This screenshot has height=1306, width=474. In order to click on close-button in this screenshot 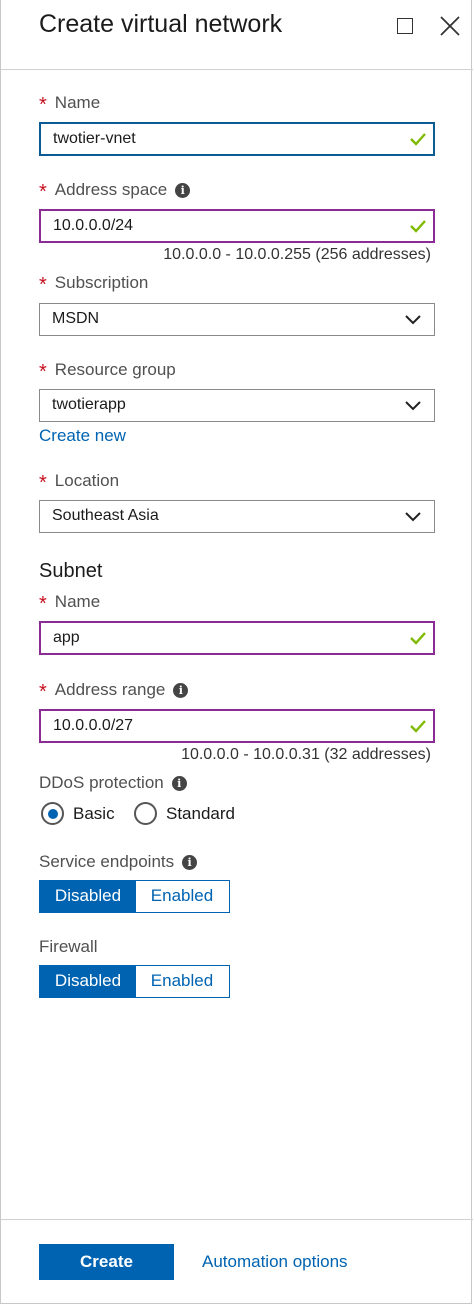, I will do `click(450, 26)`.